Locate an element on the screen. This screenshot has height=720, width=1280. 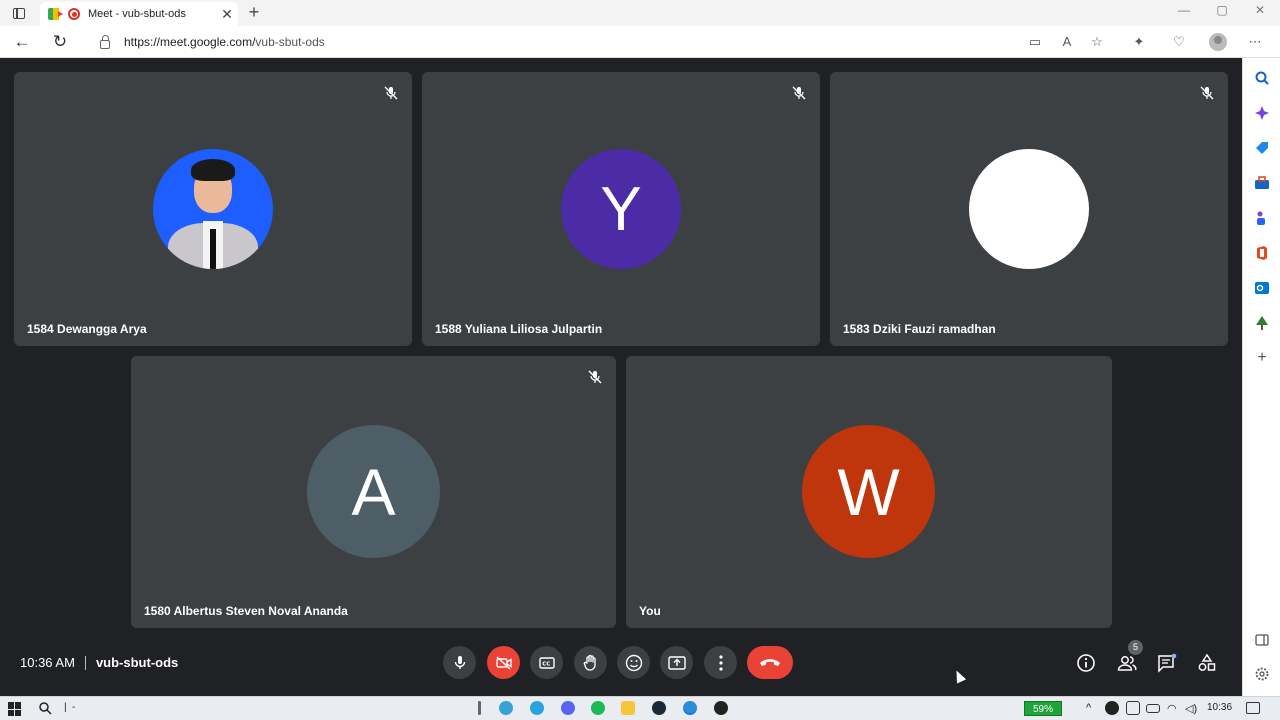
info-icon is located at coordinates (1086, 663).